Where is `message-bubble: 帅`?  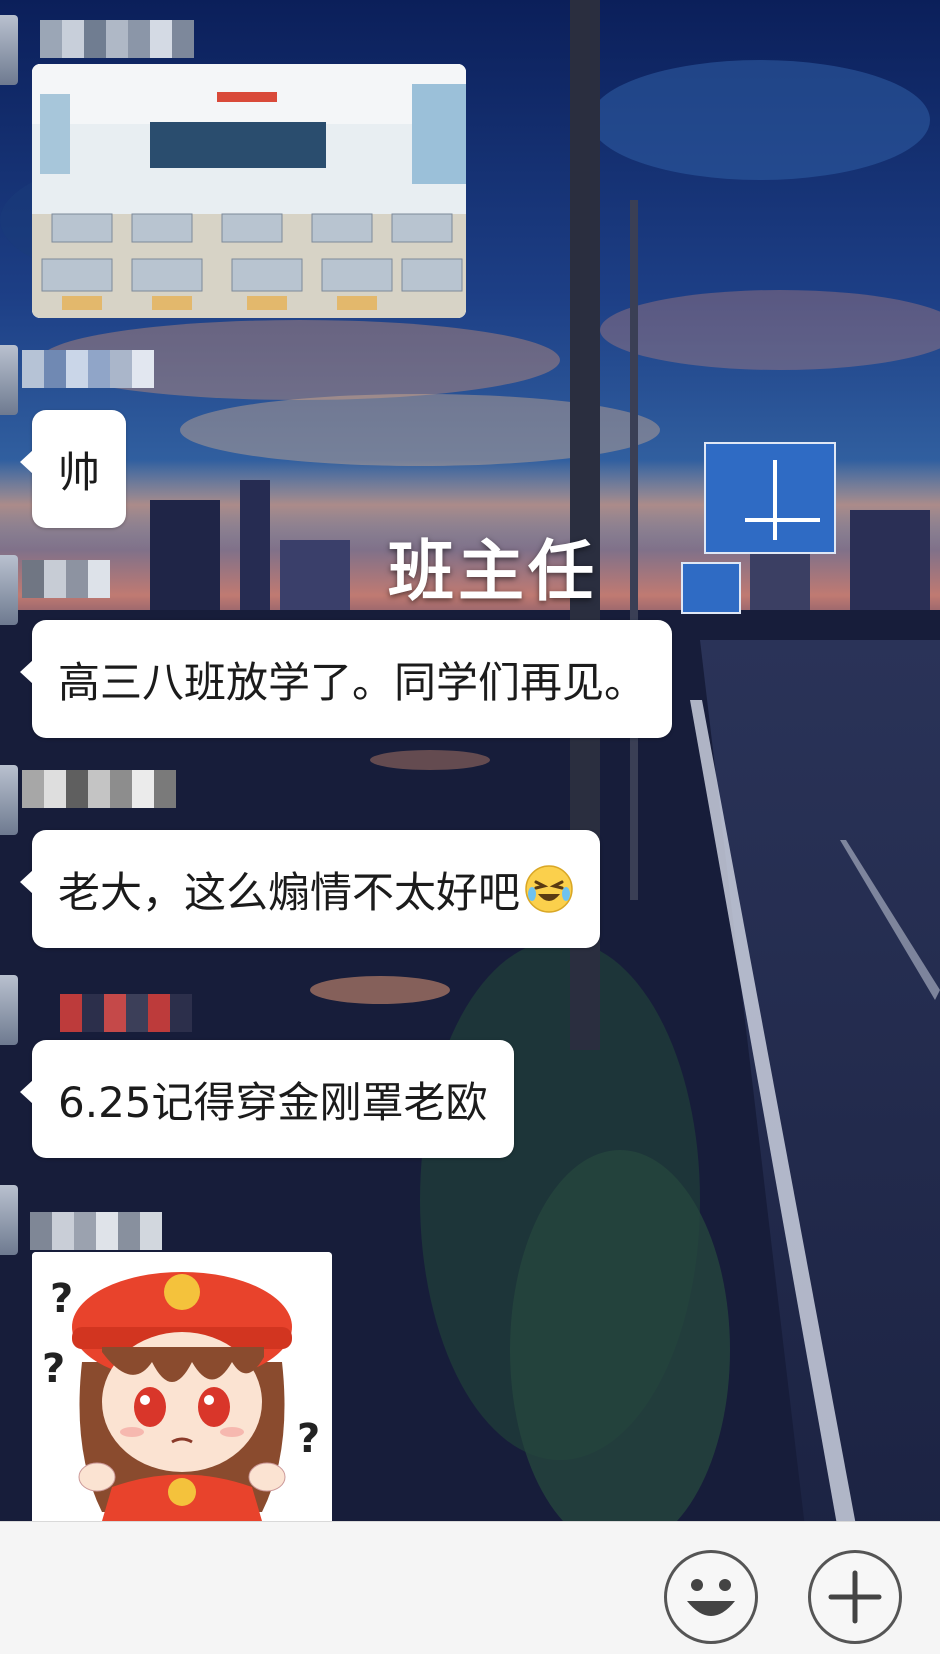 message-bubble: 帅 is located at coordinates (73, 469).